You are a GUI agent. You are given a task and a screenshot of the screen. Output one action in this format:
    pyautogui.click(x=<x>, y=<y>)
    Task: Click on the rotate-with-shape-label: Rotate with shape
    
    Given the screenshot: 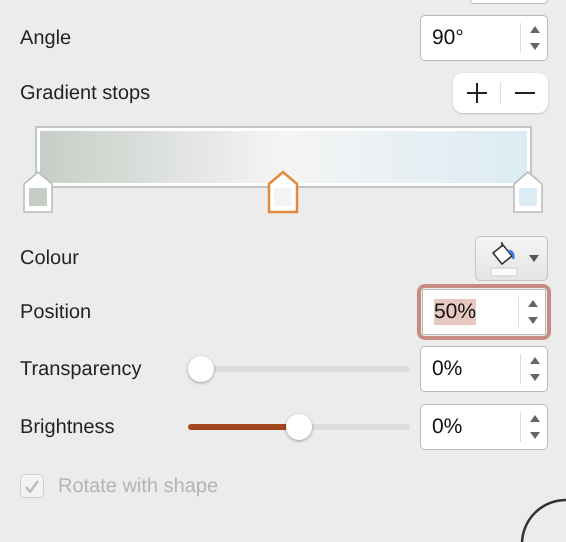 What is the action you would take?
    pyautogui.click(x=138, y=486)
    